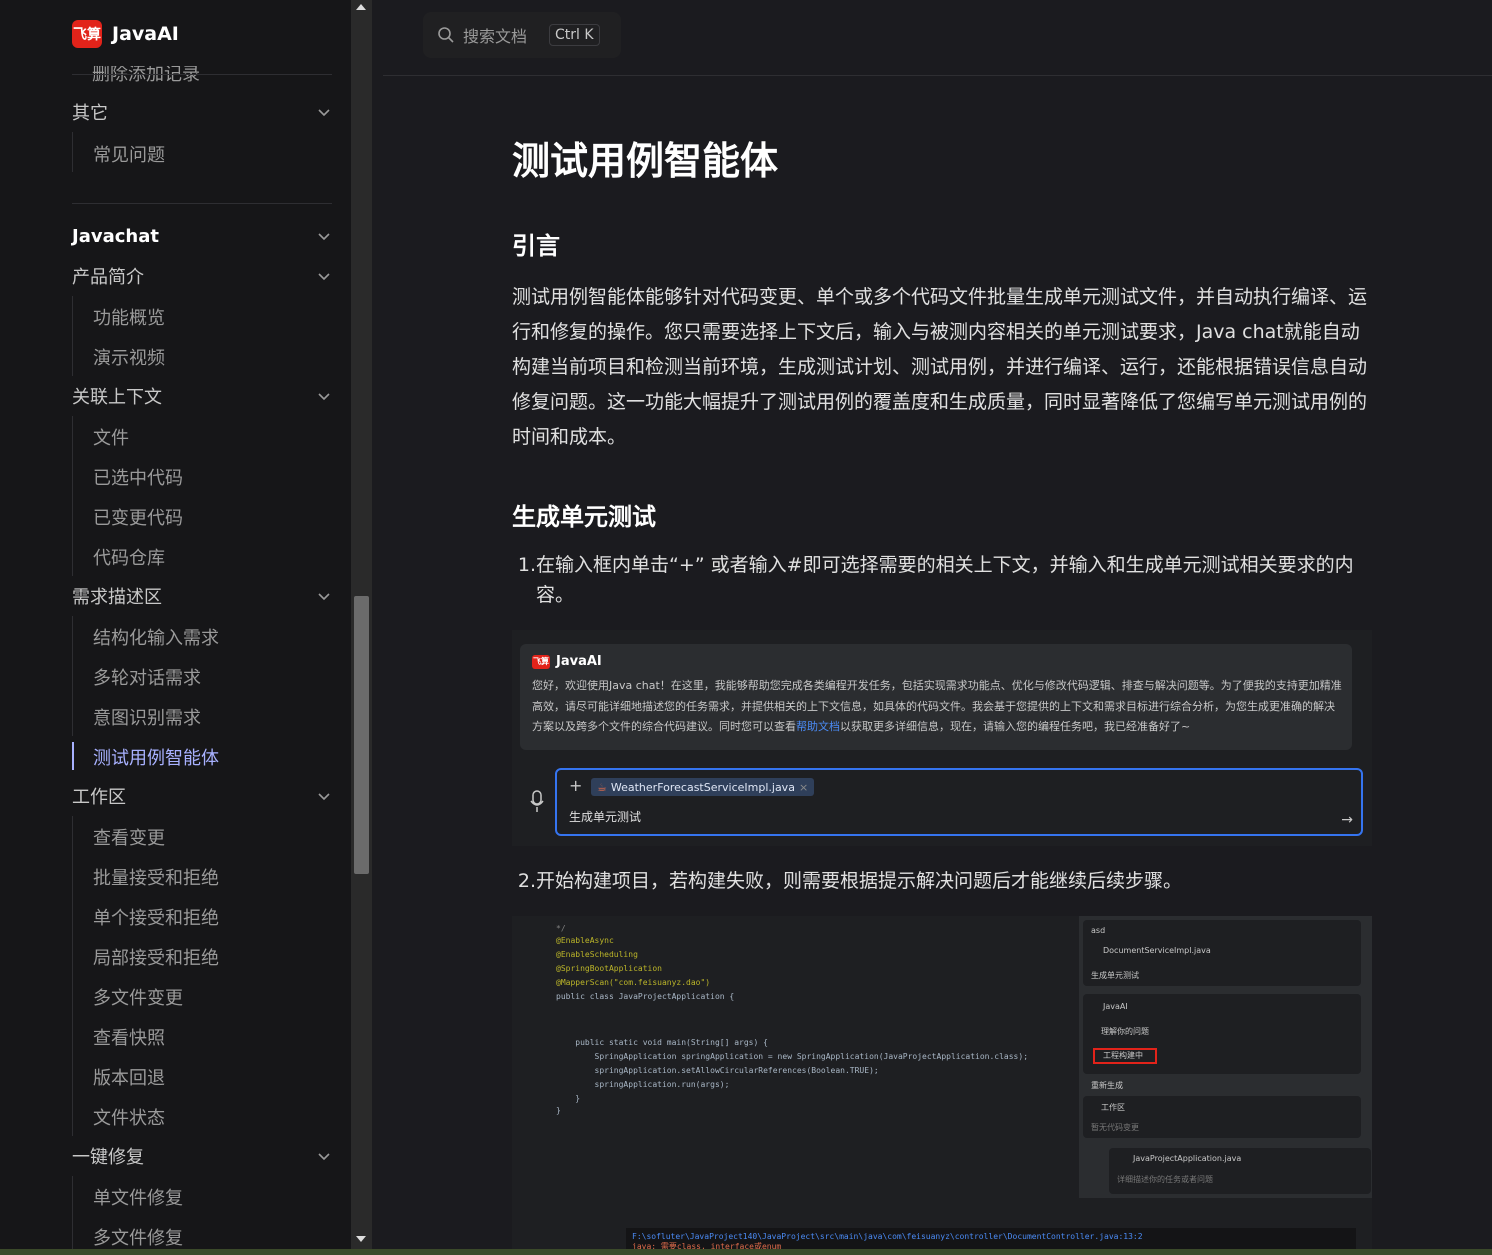  Describe the element at coordinates (115, 236) in the screenshot. I see `sidebar-section-label: Javachat` at that location.